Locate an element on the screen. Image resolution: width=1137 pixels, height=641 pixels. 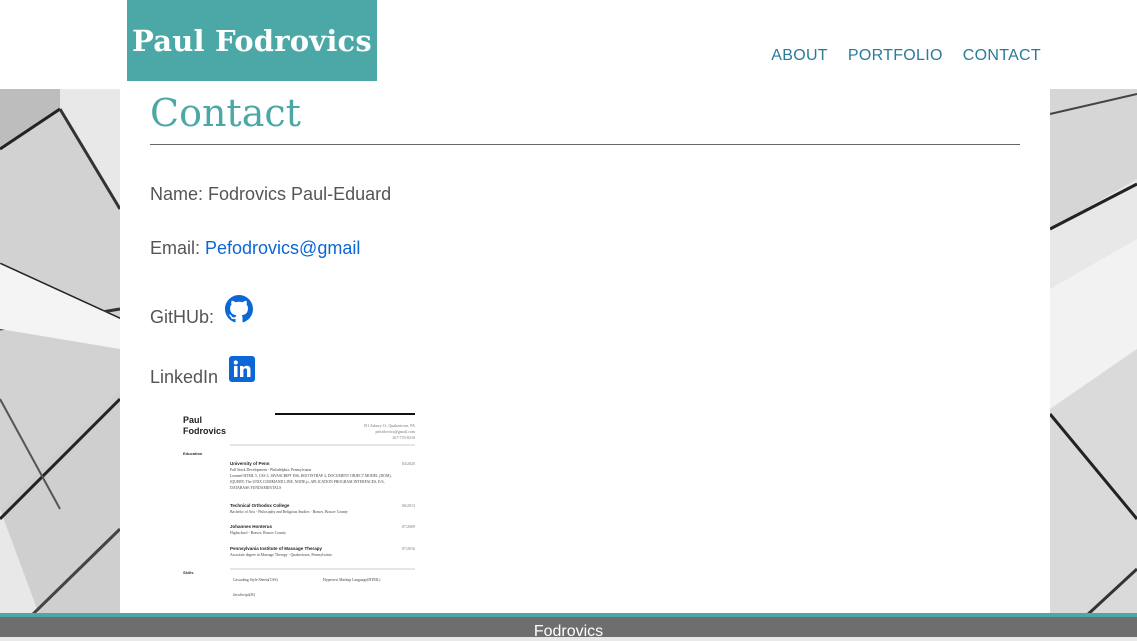
github-icon is located at coordinates (239, 308).